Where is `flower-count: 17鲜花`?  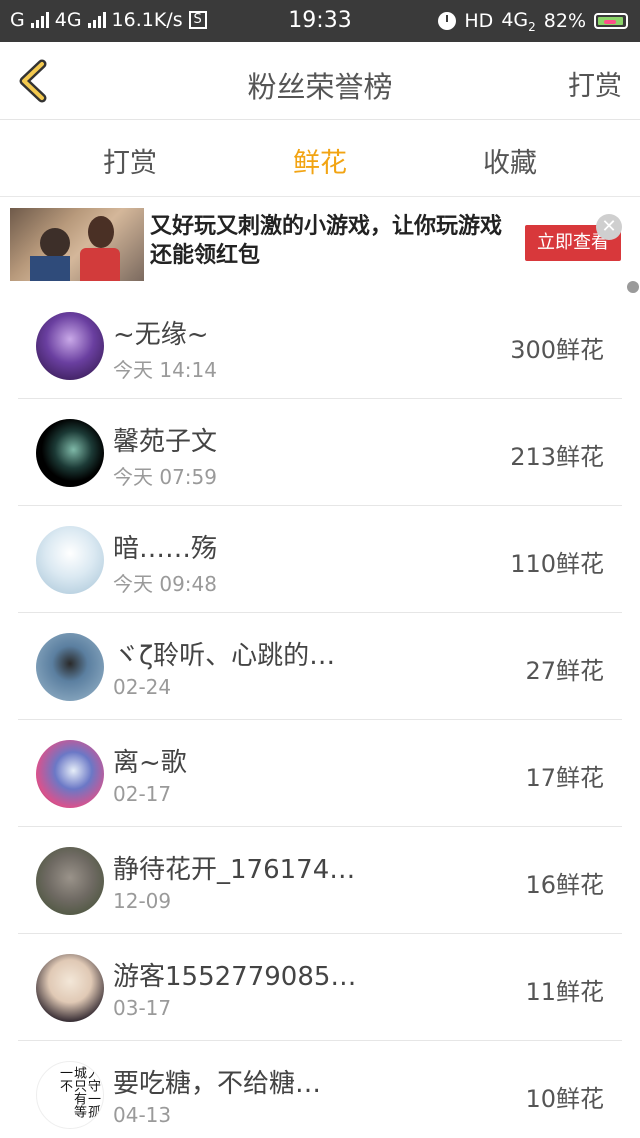 flower-count: 17鲜花 is located at coordinates (564, 778).